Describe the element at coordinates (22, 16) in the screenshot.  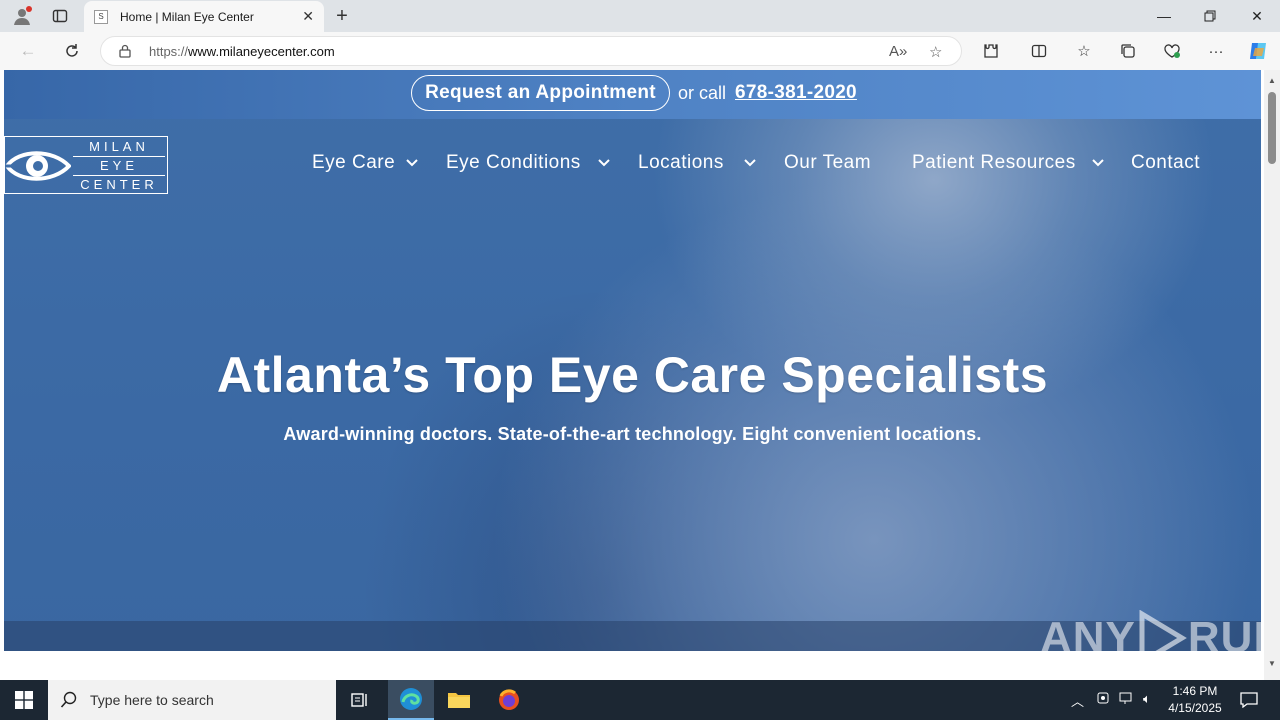
I see `profile-icon` at that location.